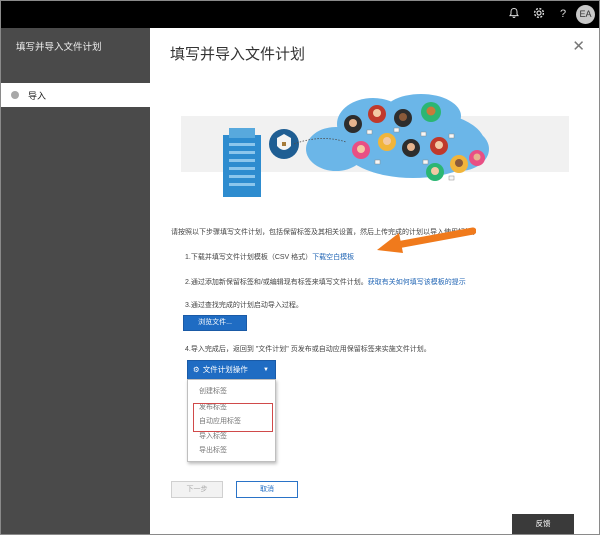  Describe the element at coordinates (15, 95) in the screenshot. I see `step-indicator-icon` at that location.